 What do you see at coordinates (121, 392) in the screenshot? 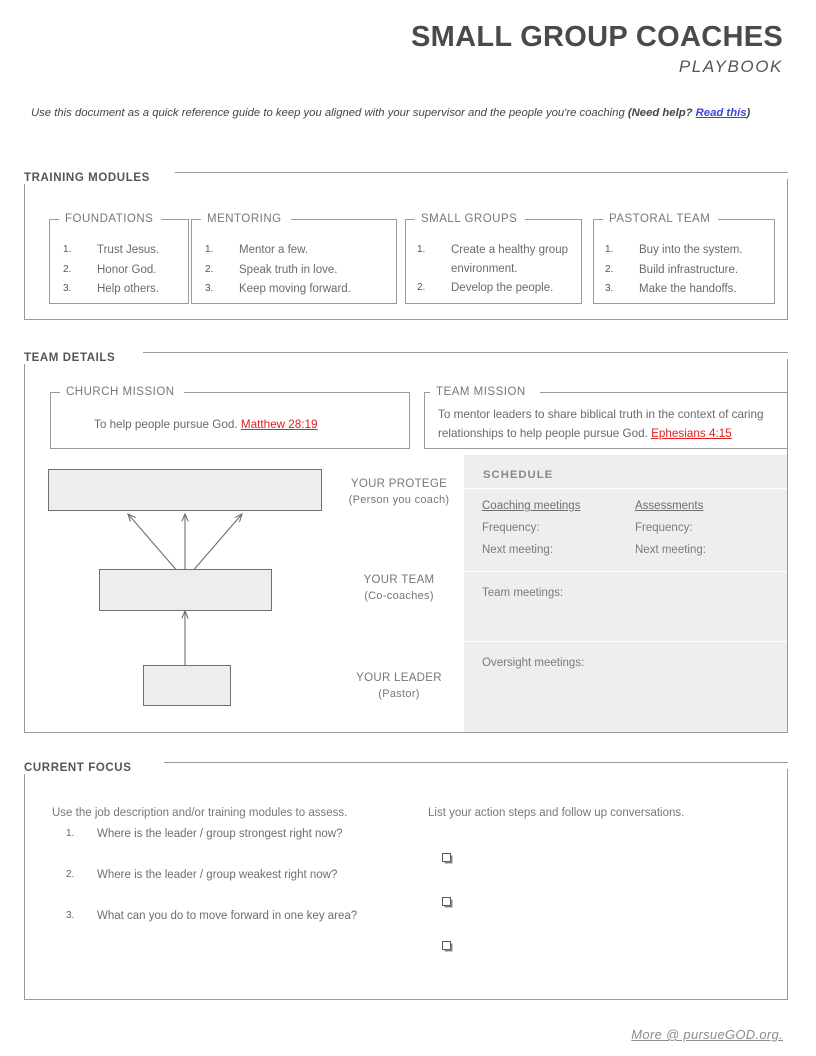
I see `church-mission-title: CHURCH MISSION` at bounding box center [121, 392].